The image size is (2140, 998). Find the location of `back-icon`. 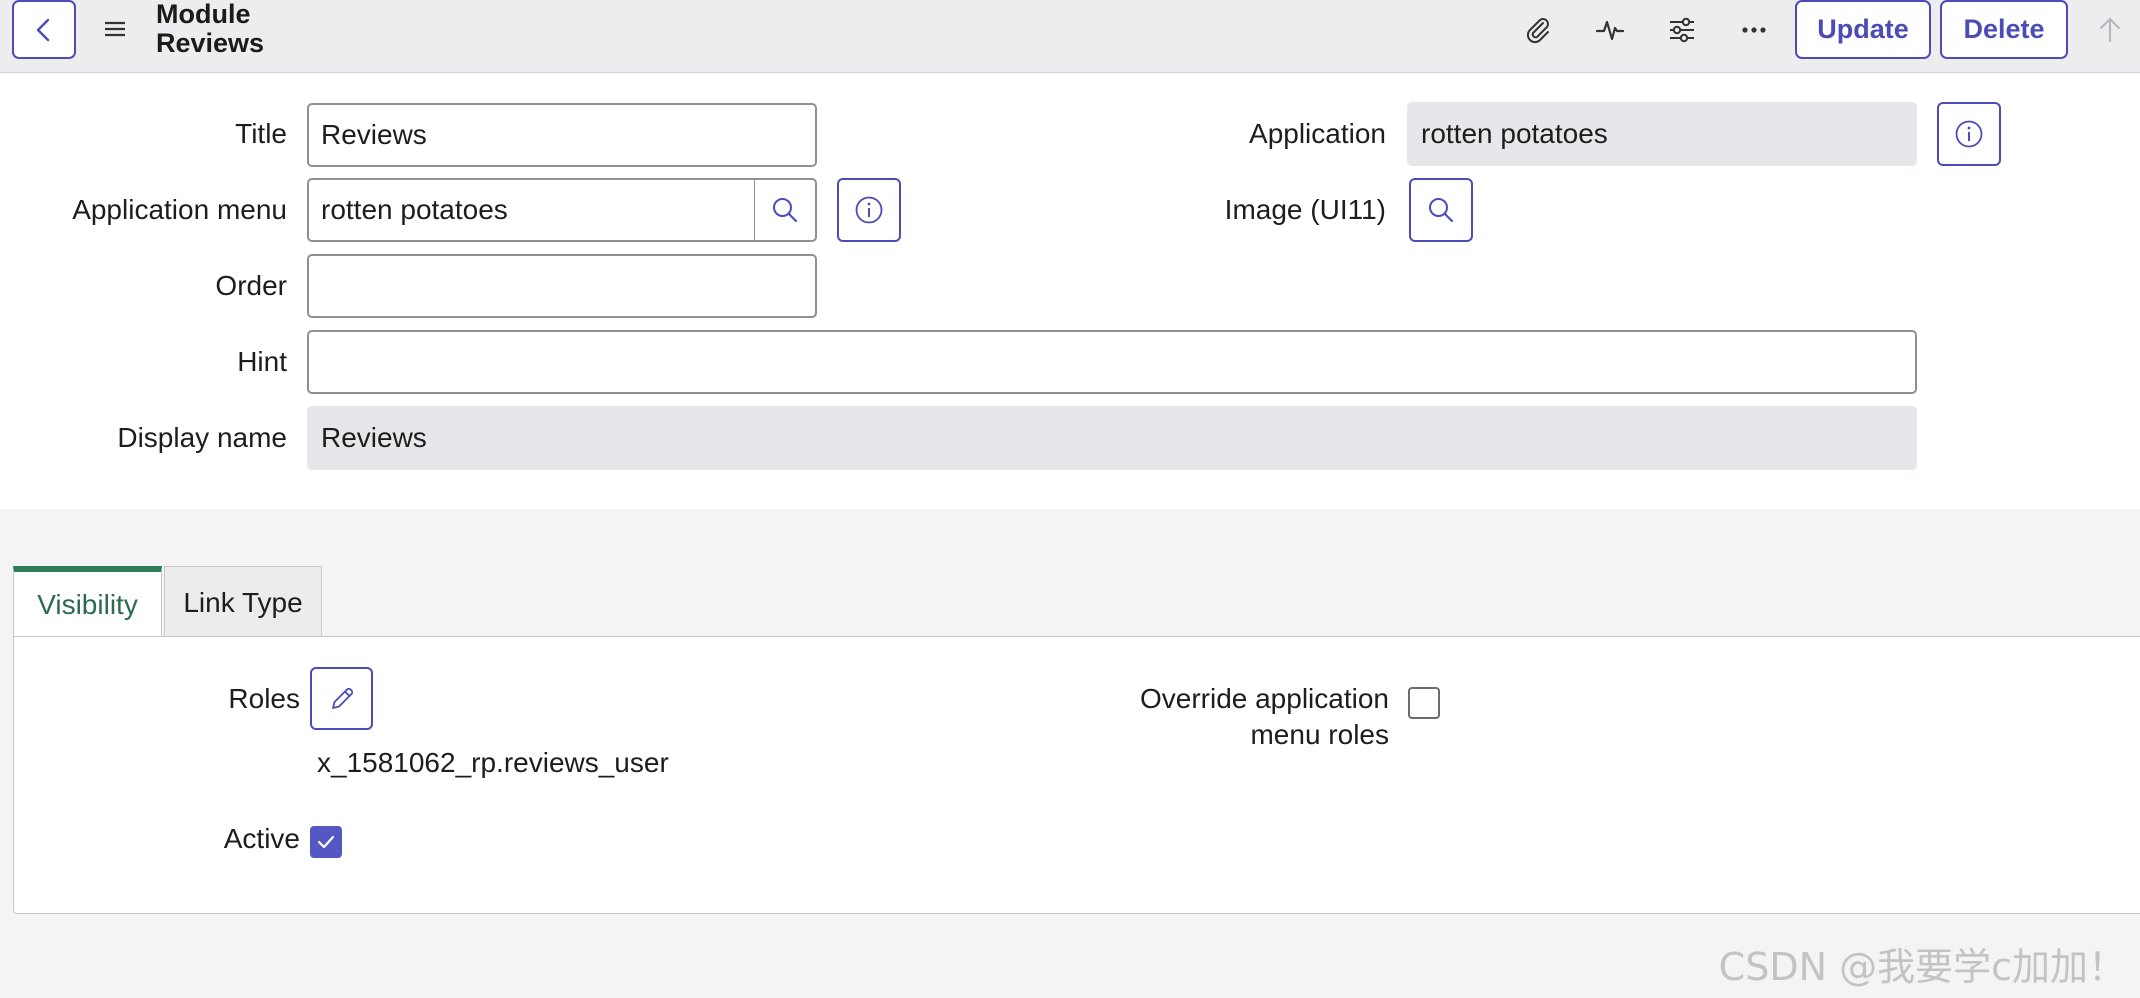

back-icon is located at coordinates (43, 29).